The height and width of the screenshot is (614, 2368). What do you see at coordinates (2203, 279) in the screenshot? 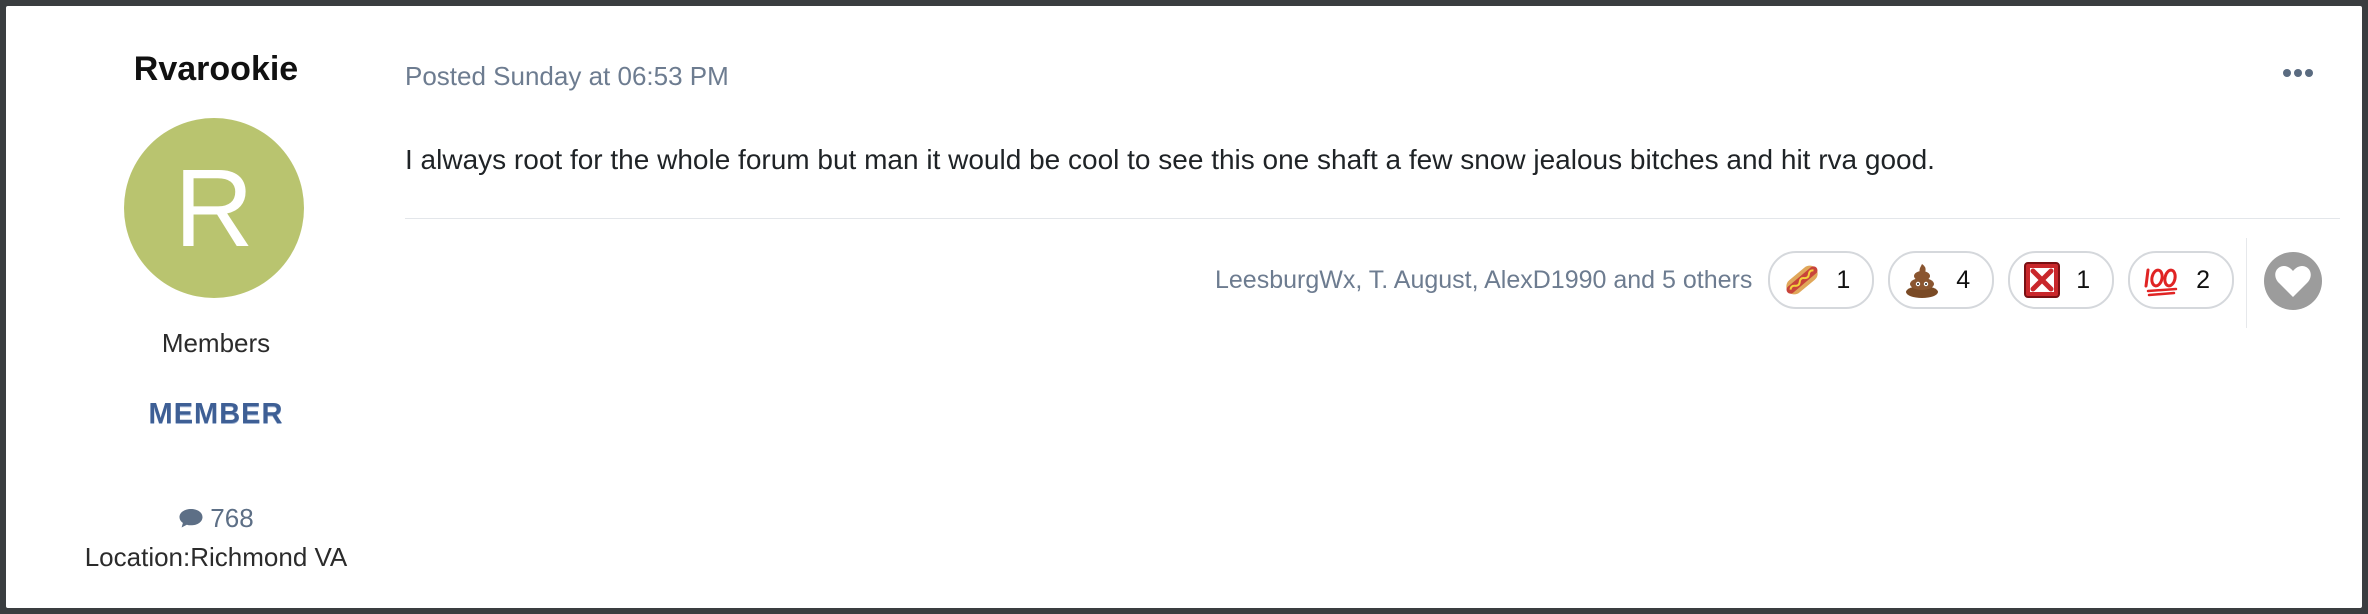
I see `reaction-count: 2` at bounding box center [2203, 279].